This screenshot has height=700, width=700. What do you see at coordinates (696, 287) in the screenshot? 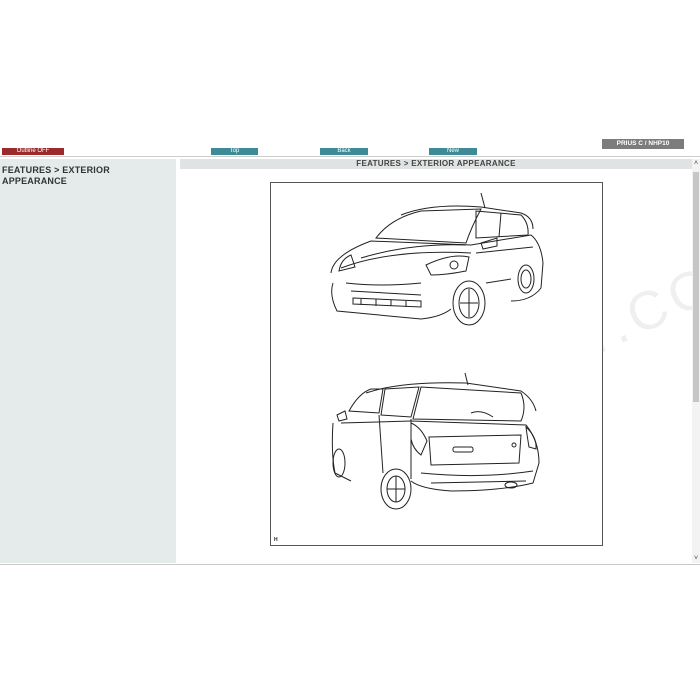
I see `scrollbar-thumb` at bounding box center [696, 287].